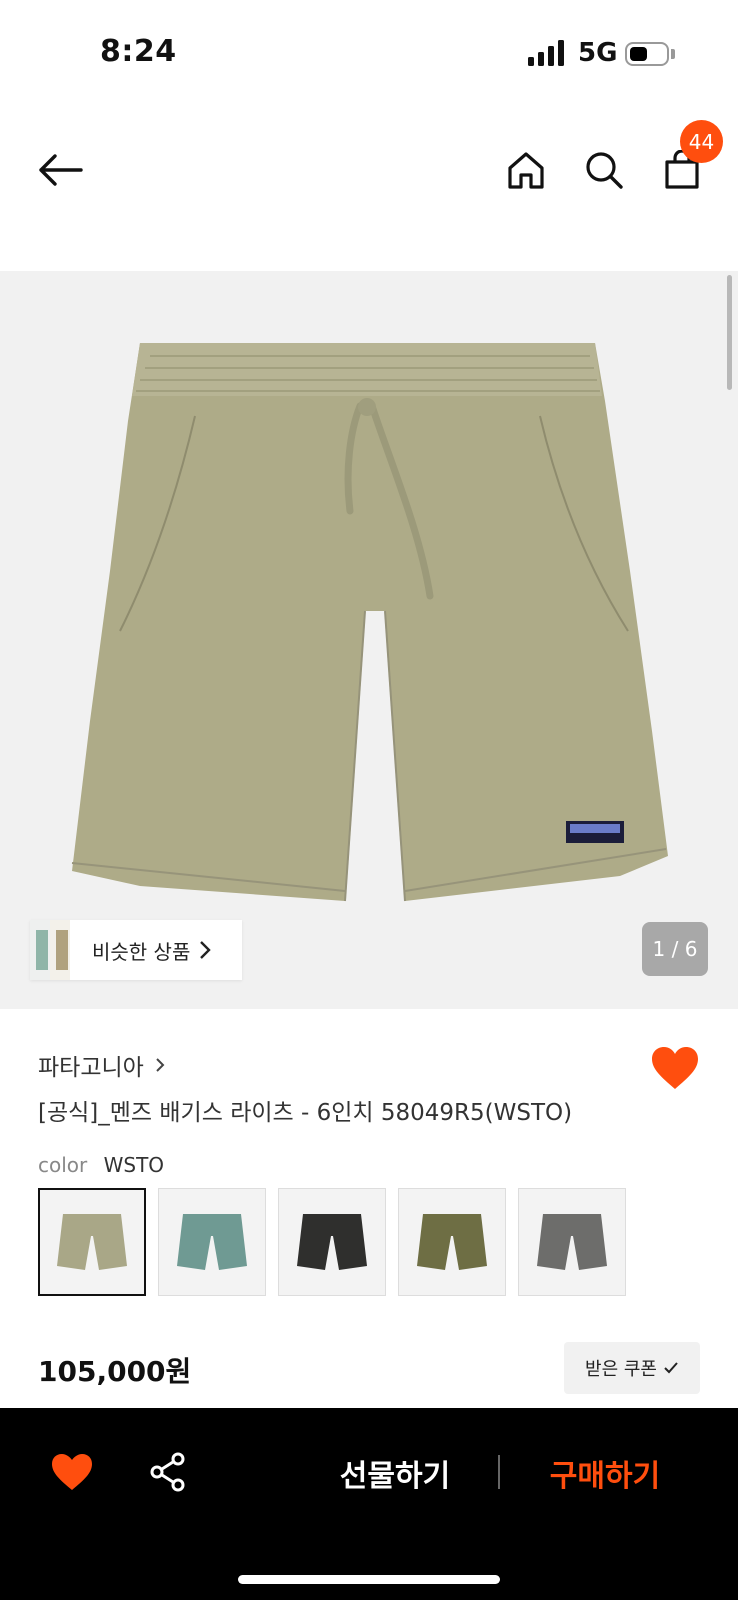 Image resolution: width=738 pixels, height=1600 pixels. I want to click on search-icon, so click(604, 170).